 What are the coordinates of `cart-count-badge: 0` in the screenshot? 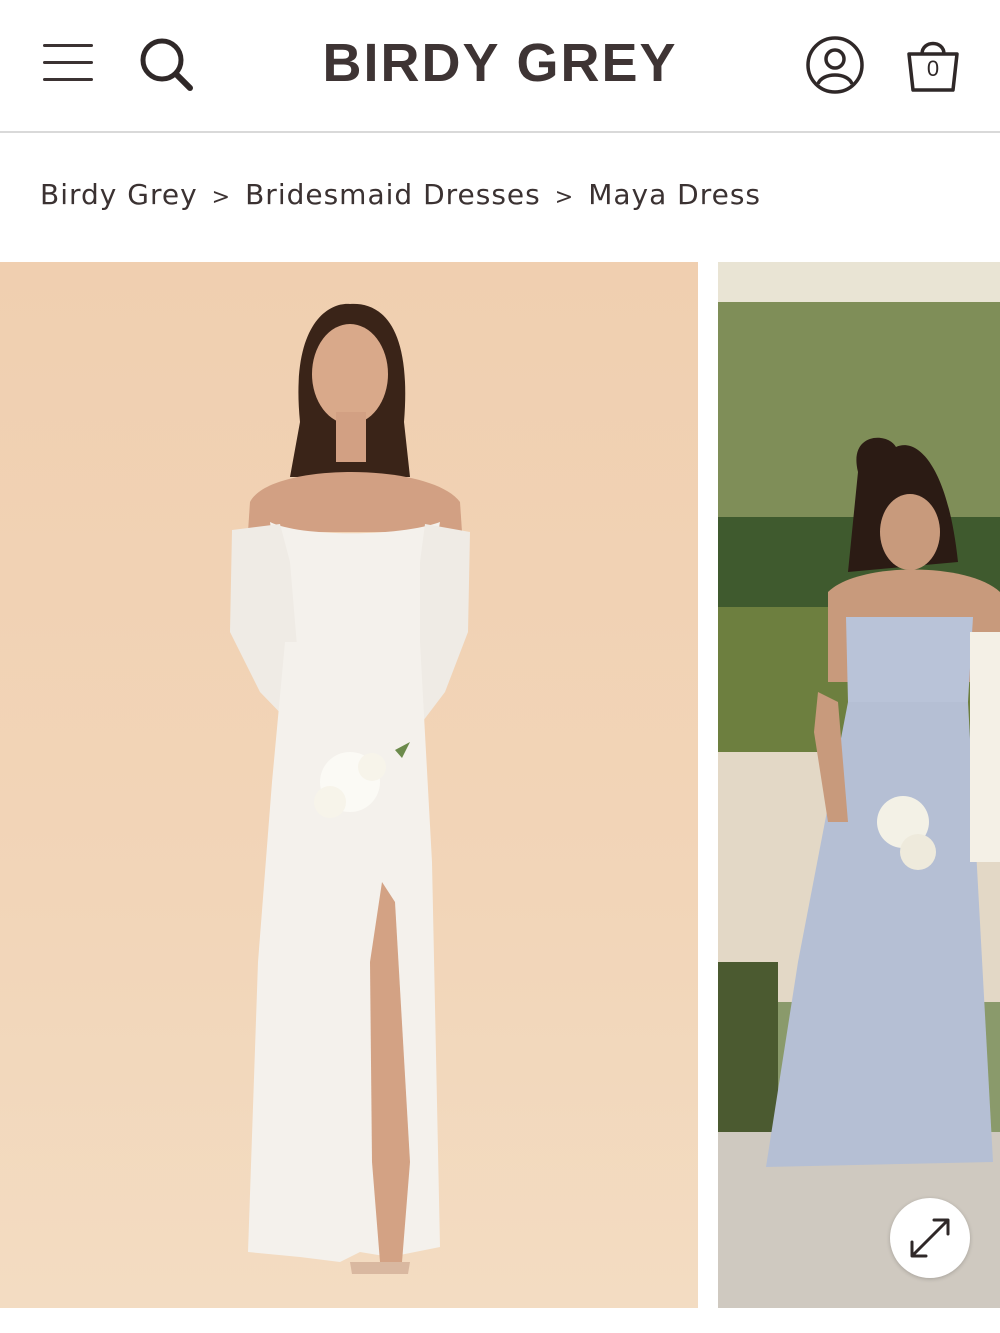 It's located at (933, 68).